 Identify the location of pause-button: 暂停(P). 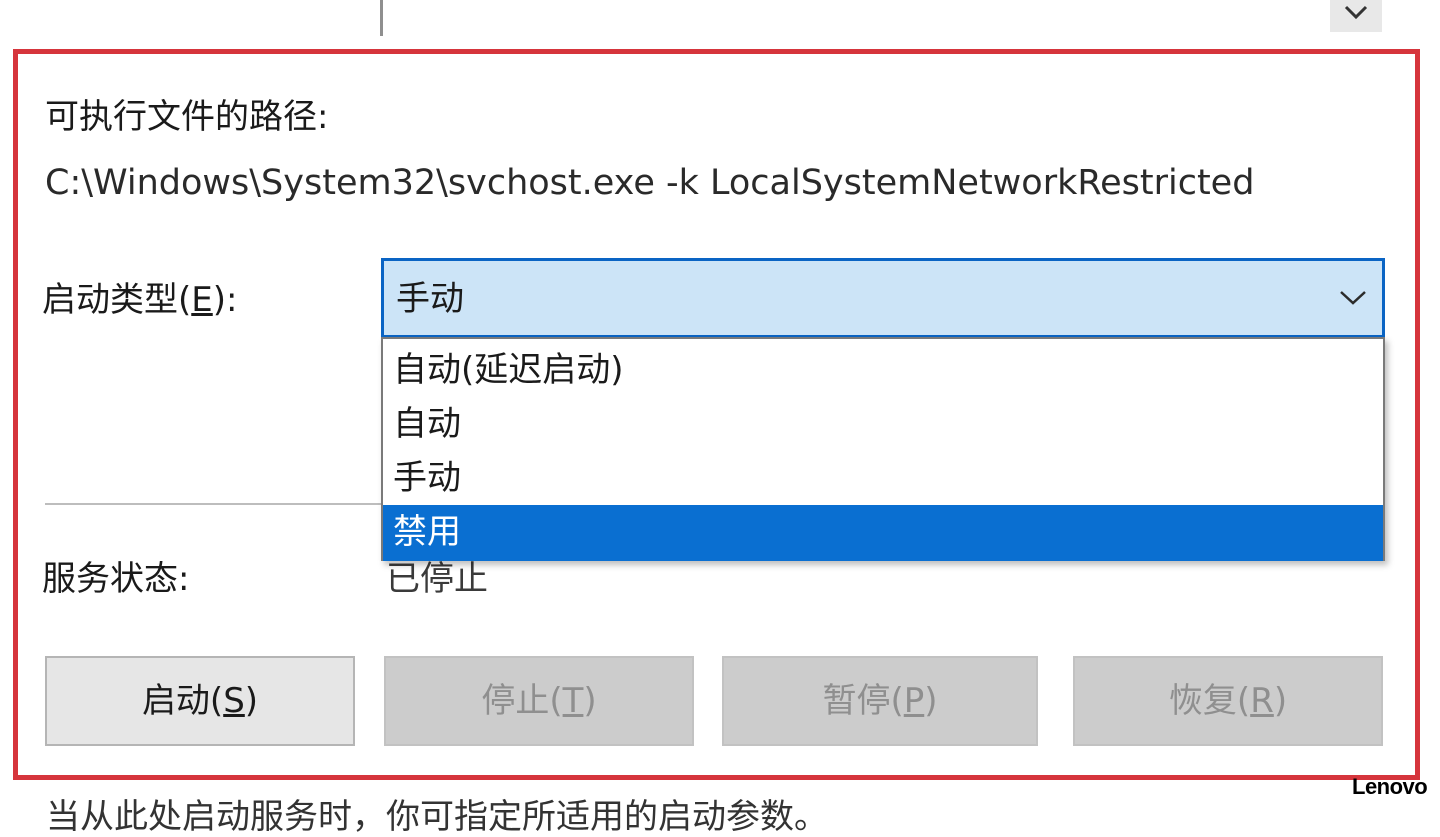
(880, 701).